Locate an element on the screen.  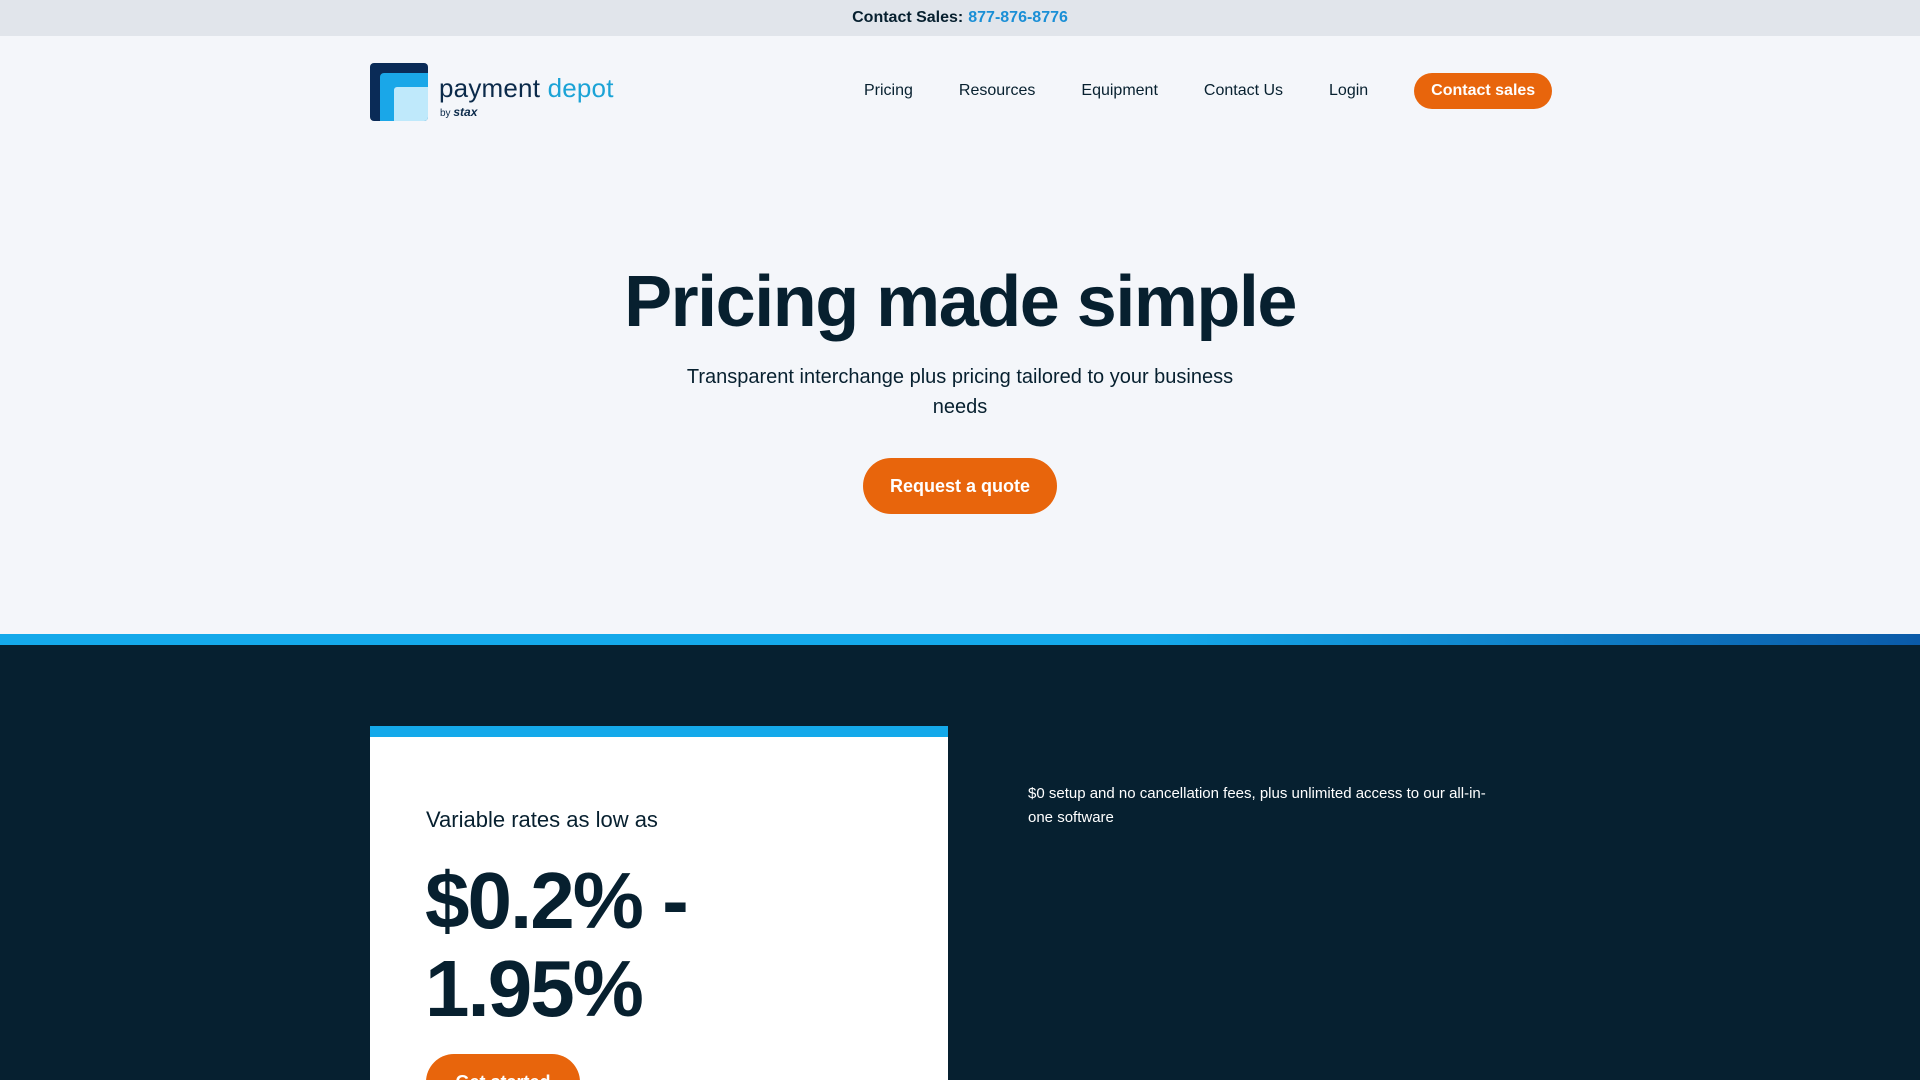
hero-title: Pricing made simple is located at coordinates (960, 302).